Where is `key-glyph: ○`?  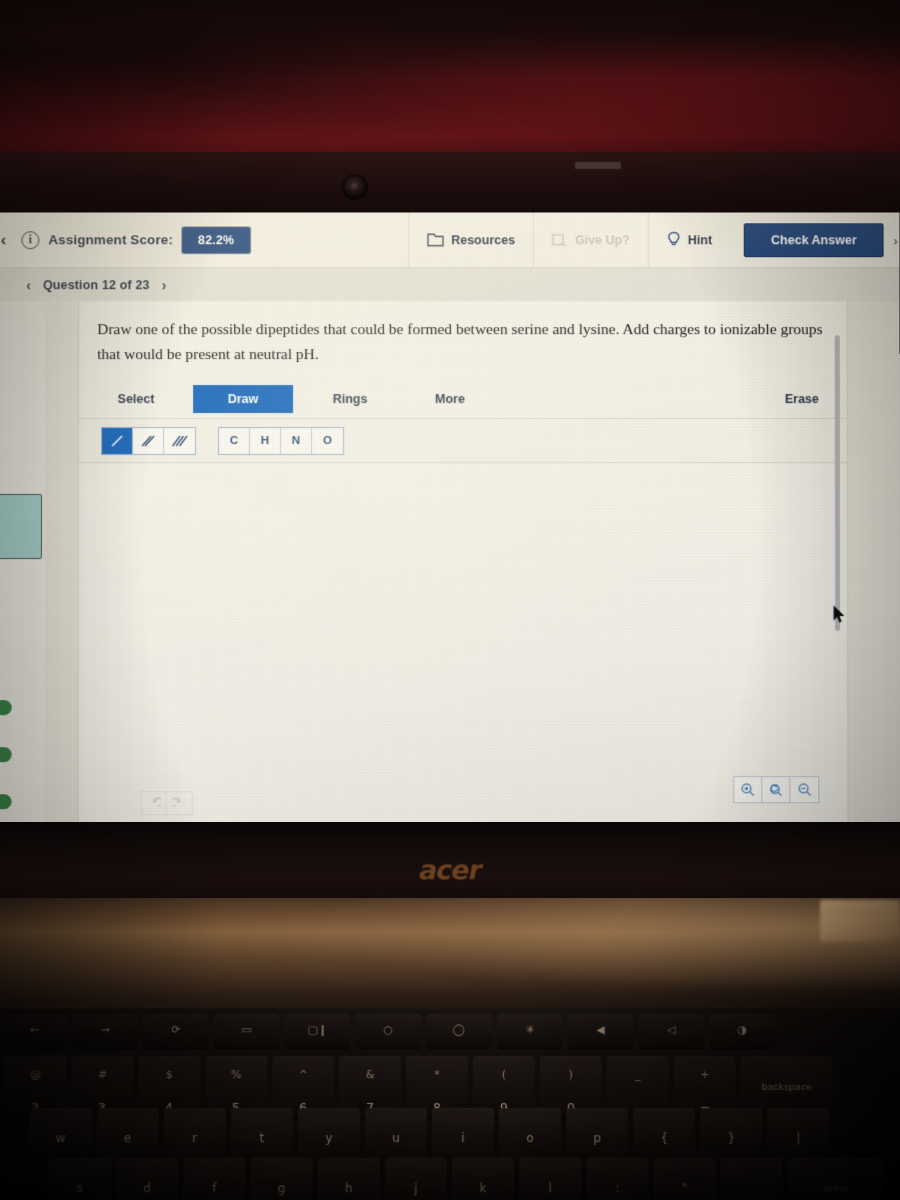 key-glyph: ○ is located at coordinates (388, 1030).